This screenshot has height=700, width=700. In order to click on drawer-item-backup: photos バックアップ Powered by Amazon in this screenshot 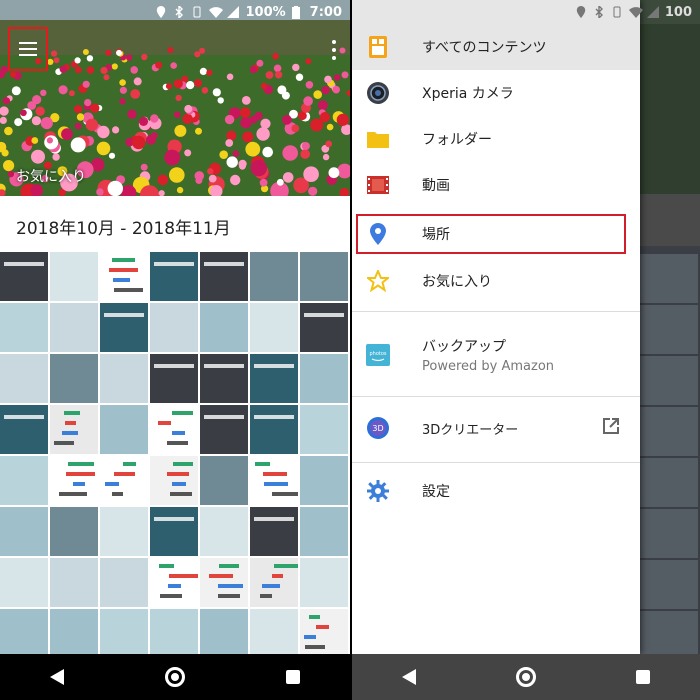, I will do `click(496, 355)`.